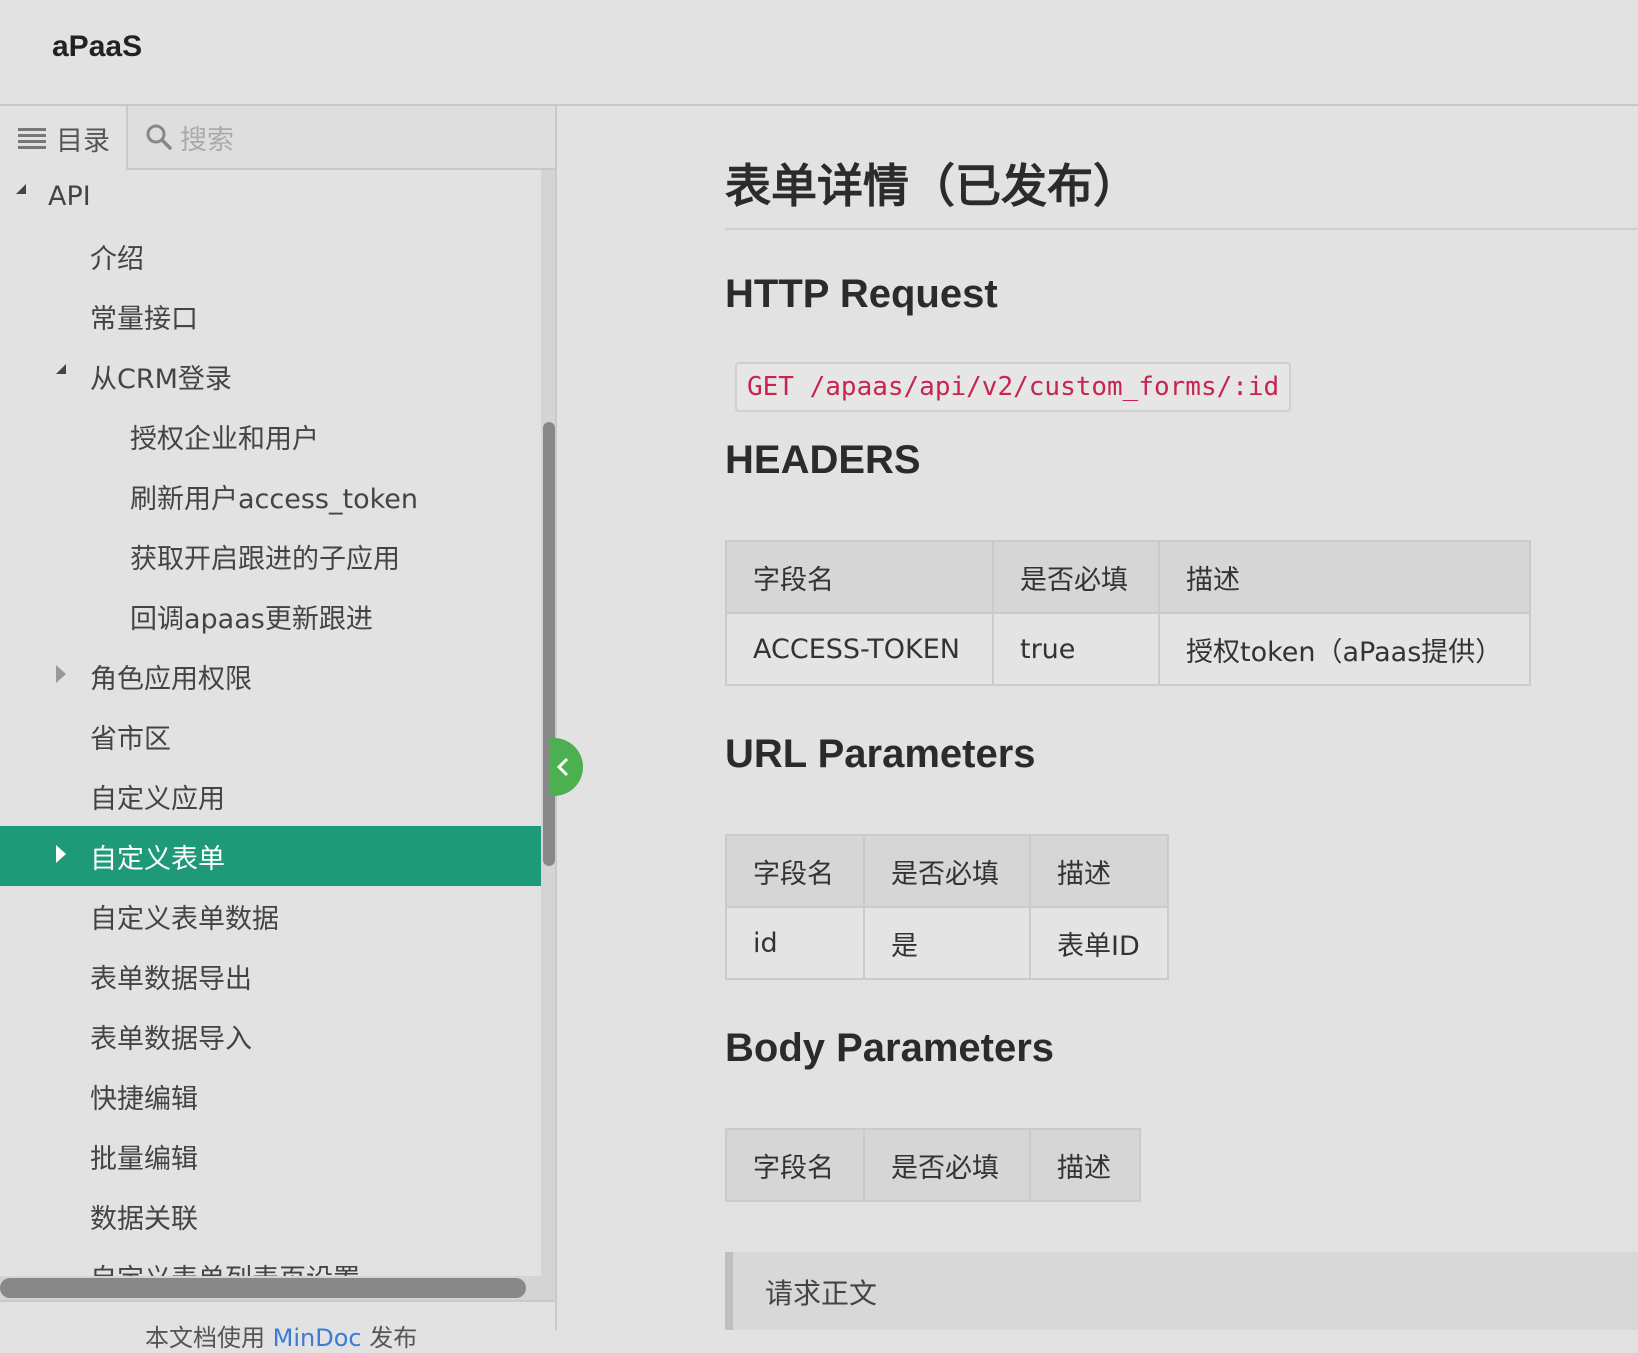 The height and width of the screenshot is (1353, 1638). Describe the element at coordinates (270, 736) in the screenshot. I see `sidebar-item: 省市区` at that location.